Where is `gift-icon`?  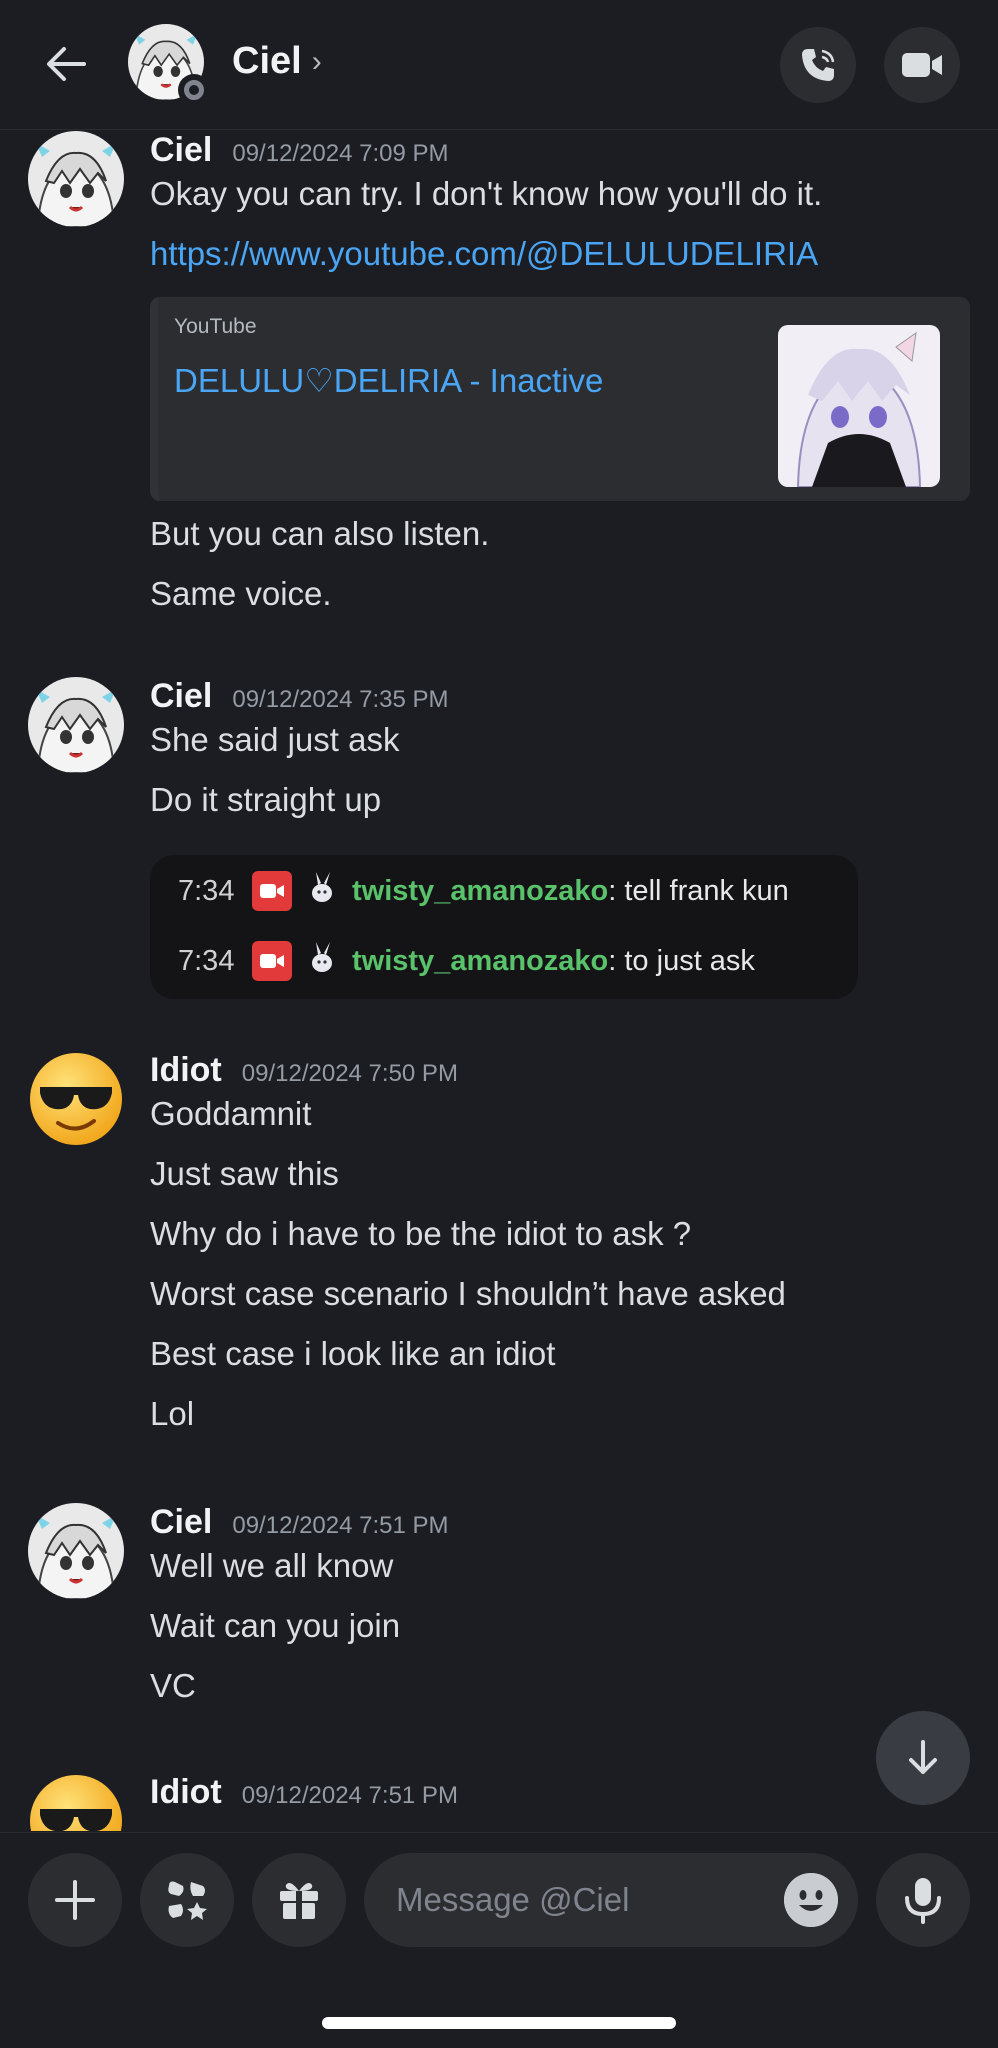 gift-icon is located at coordinates (299, 1901).